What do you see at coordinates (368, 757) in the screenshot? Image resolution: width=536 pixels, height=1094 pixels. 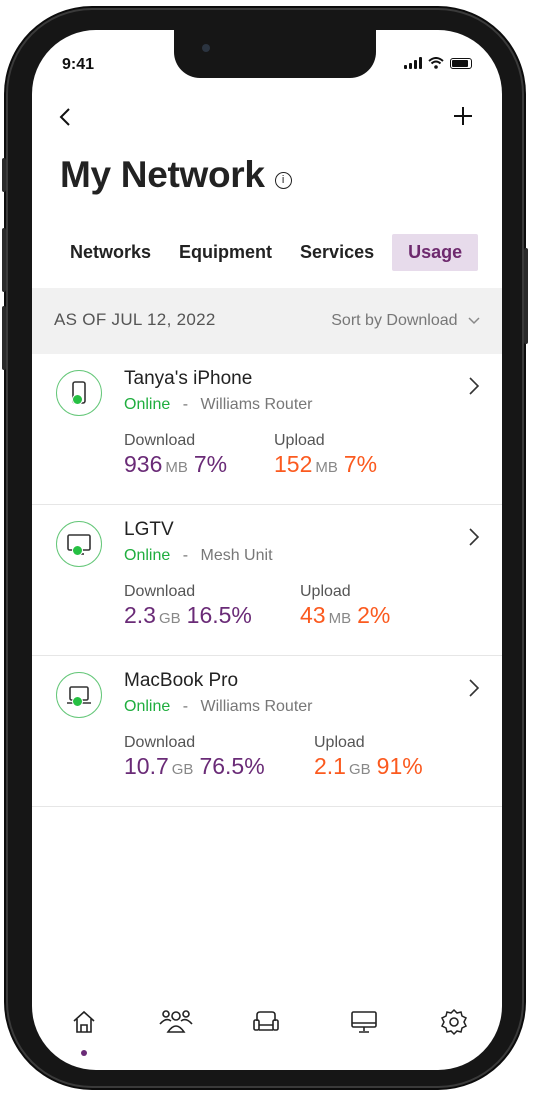 I see `upload-metric: Upload 2.1 GB 91%` at bounding box center [368, 757].